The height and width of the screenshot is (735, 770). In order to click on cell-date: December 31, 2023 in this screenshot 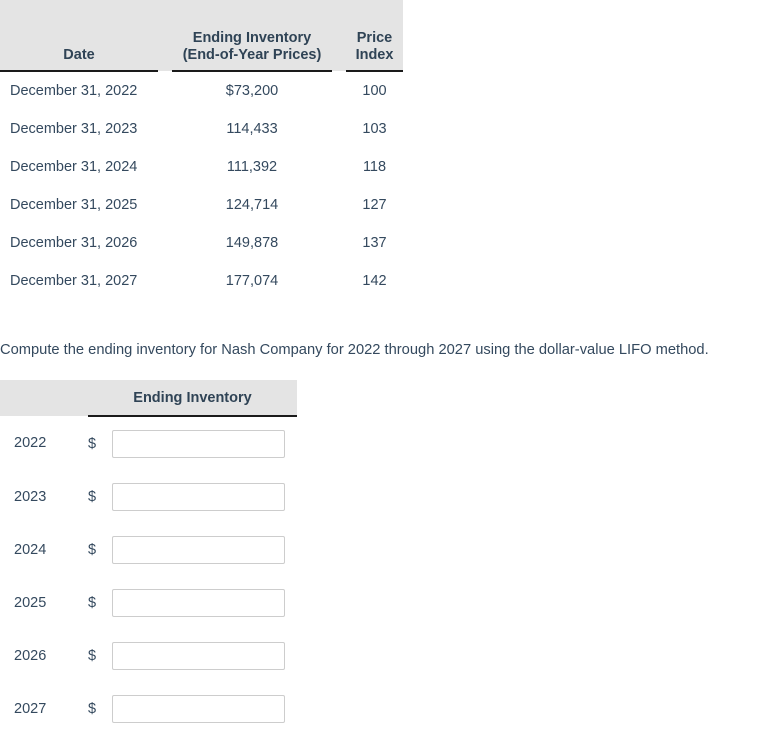, I will do `click(79, 129)`.